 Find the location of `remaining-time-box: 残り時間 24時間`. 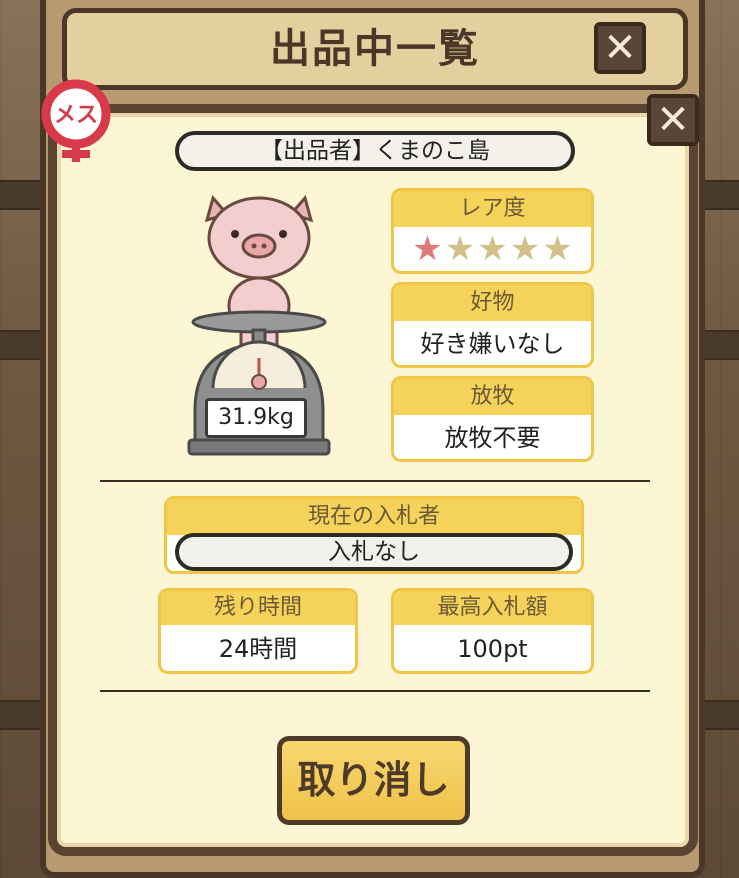

remaining-time-box: 残り時間 24時間 is located at coordinates (258, 631).